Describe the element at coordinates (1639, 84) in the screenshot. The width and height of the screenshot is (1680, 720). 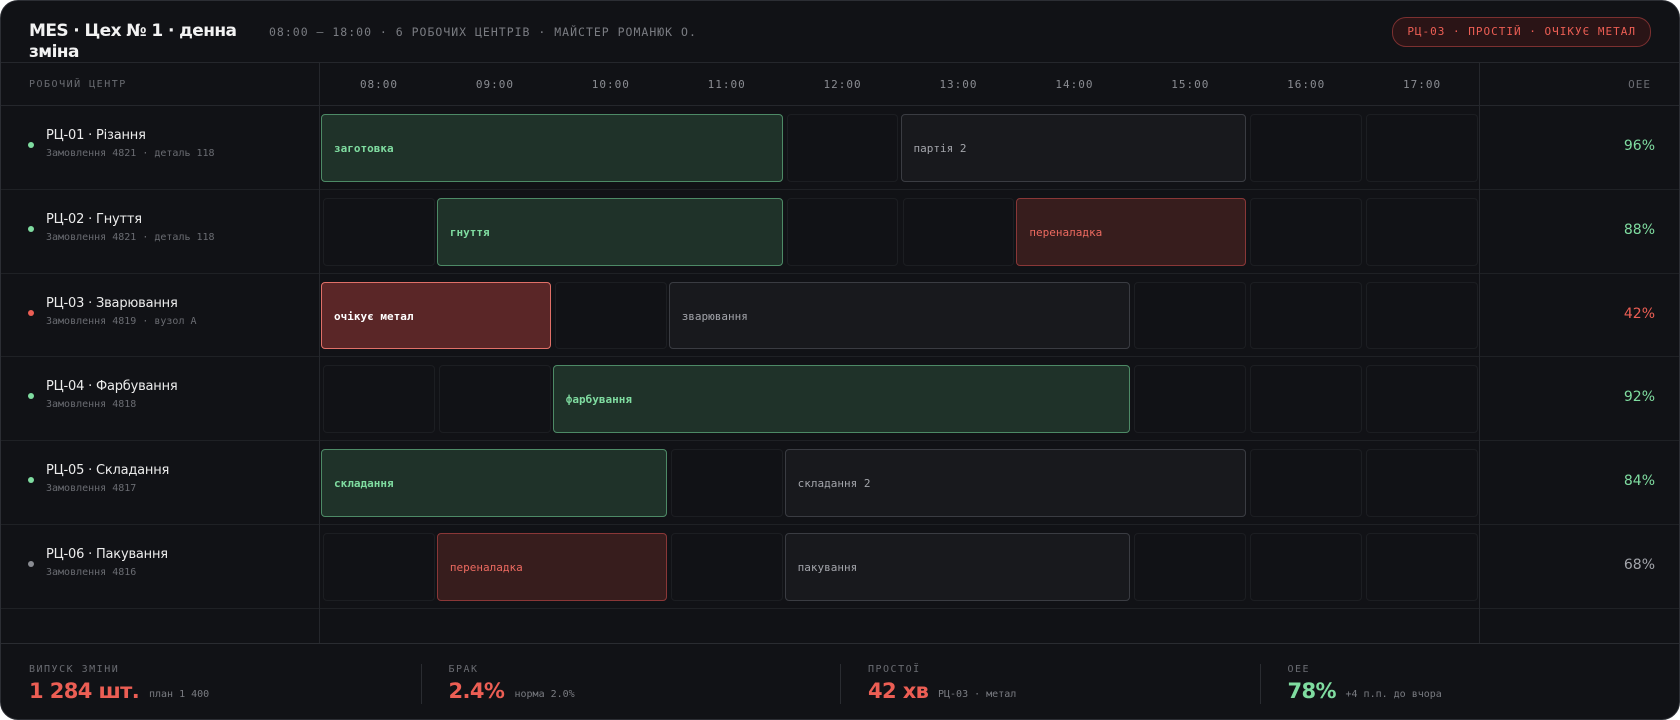
I see `oee-column-header: OEE` at that location.